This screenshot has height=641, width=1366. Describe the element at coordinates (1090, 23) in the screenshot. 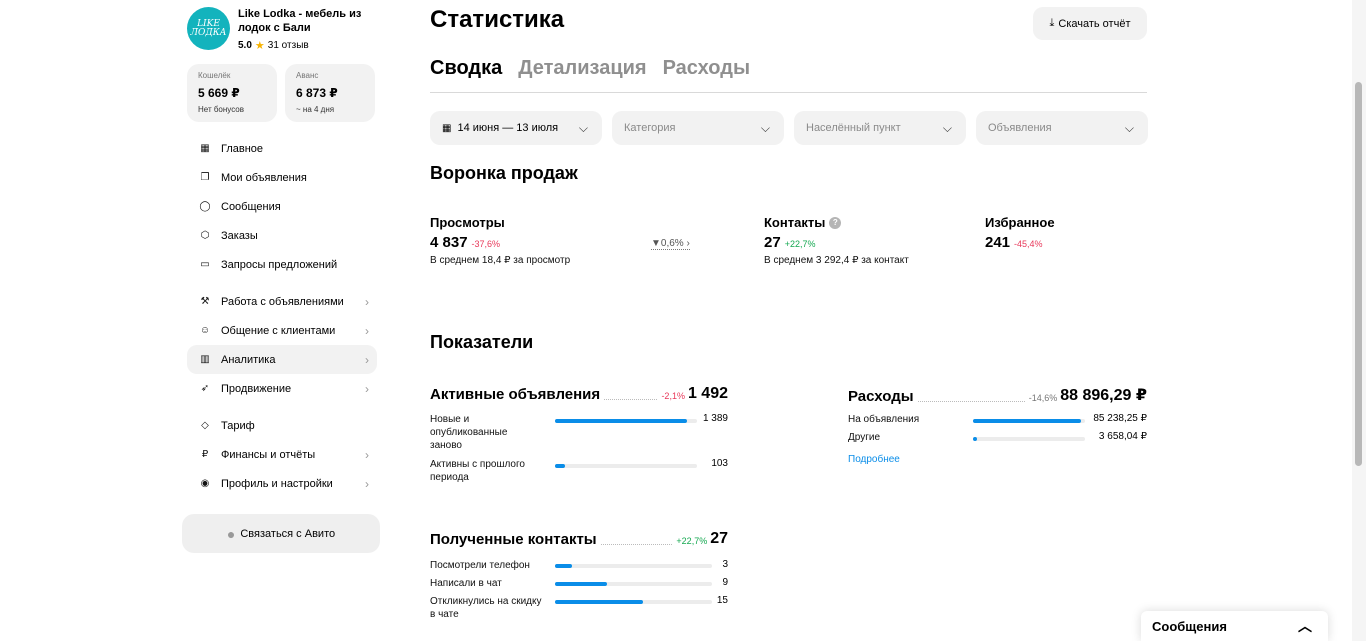

I see `download-report-button: ⤓ Скачать отчёт` at that location.